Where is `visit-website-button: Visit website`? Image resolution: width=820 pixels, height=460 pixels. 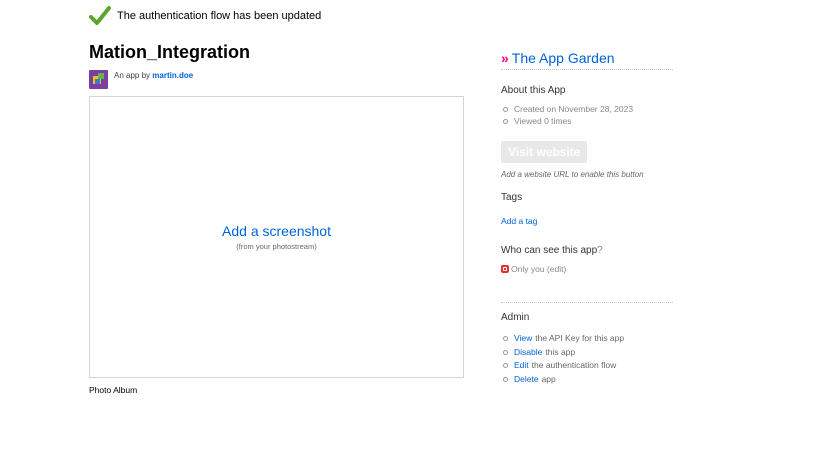 visit-website-button: Visit website is located at coordinates (544, 152).